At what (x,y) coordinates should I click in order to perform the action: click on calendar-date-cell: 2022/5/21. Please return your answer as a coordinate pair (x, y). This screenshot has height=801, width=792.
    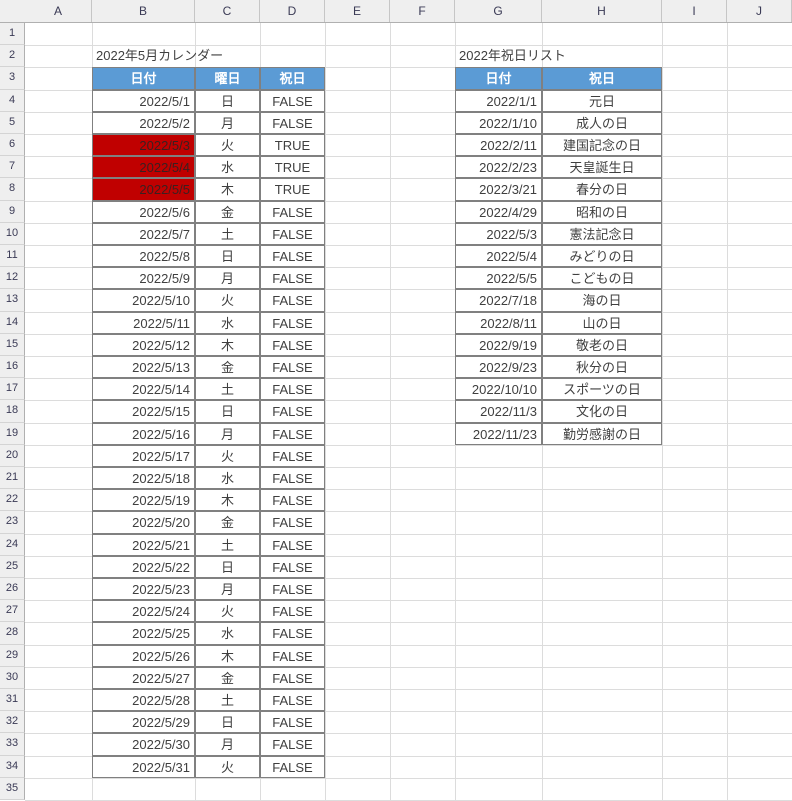
    Looking at the image, I should click on (143, 544).